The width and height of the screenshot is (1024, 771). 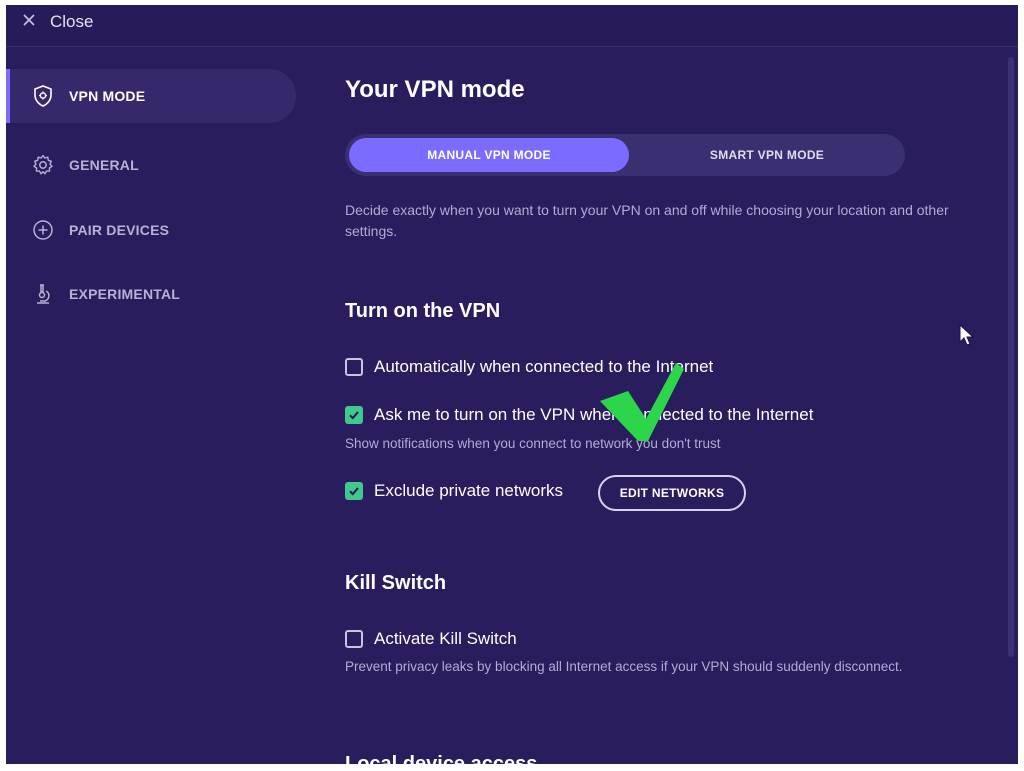 I want to click on kill-switch-label: Activate Kill Switch, so click(x=445, y=638).